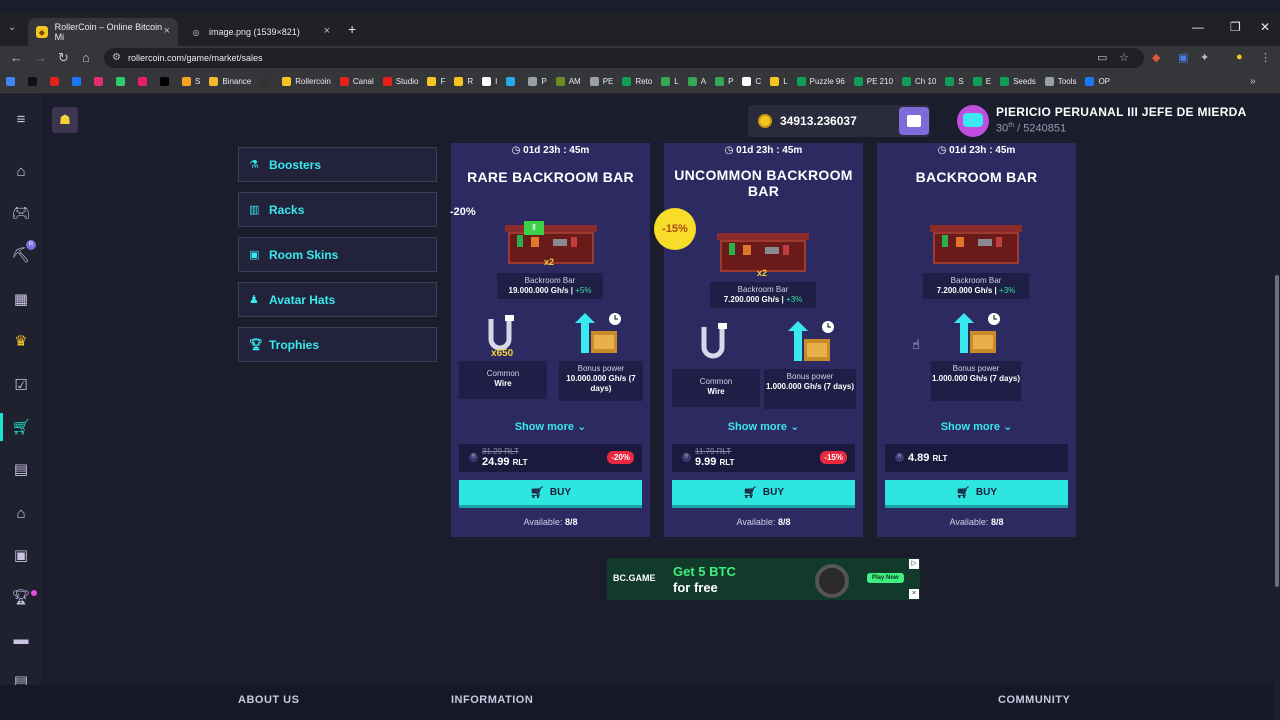 The image size is (1280, 720). I want to click on bookmark-item: Reto, so click(637, 81).